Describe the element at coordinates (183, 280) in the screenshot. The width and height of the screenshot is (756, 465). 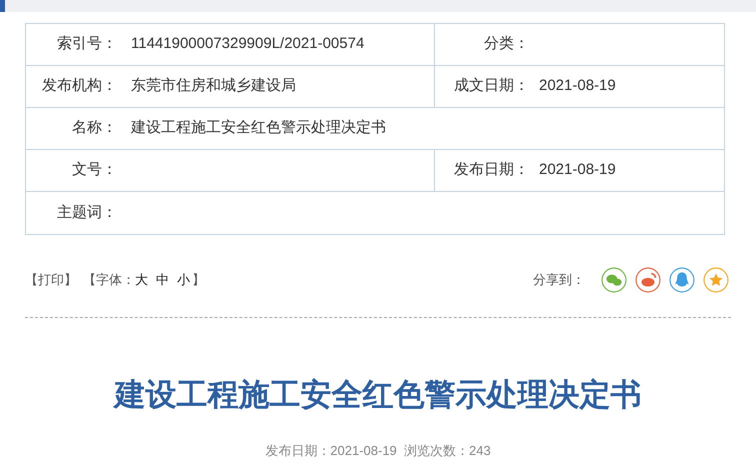
I see `font-size-link: 小` at that location.